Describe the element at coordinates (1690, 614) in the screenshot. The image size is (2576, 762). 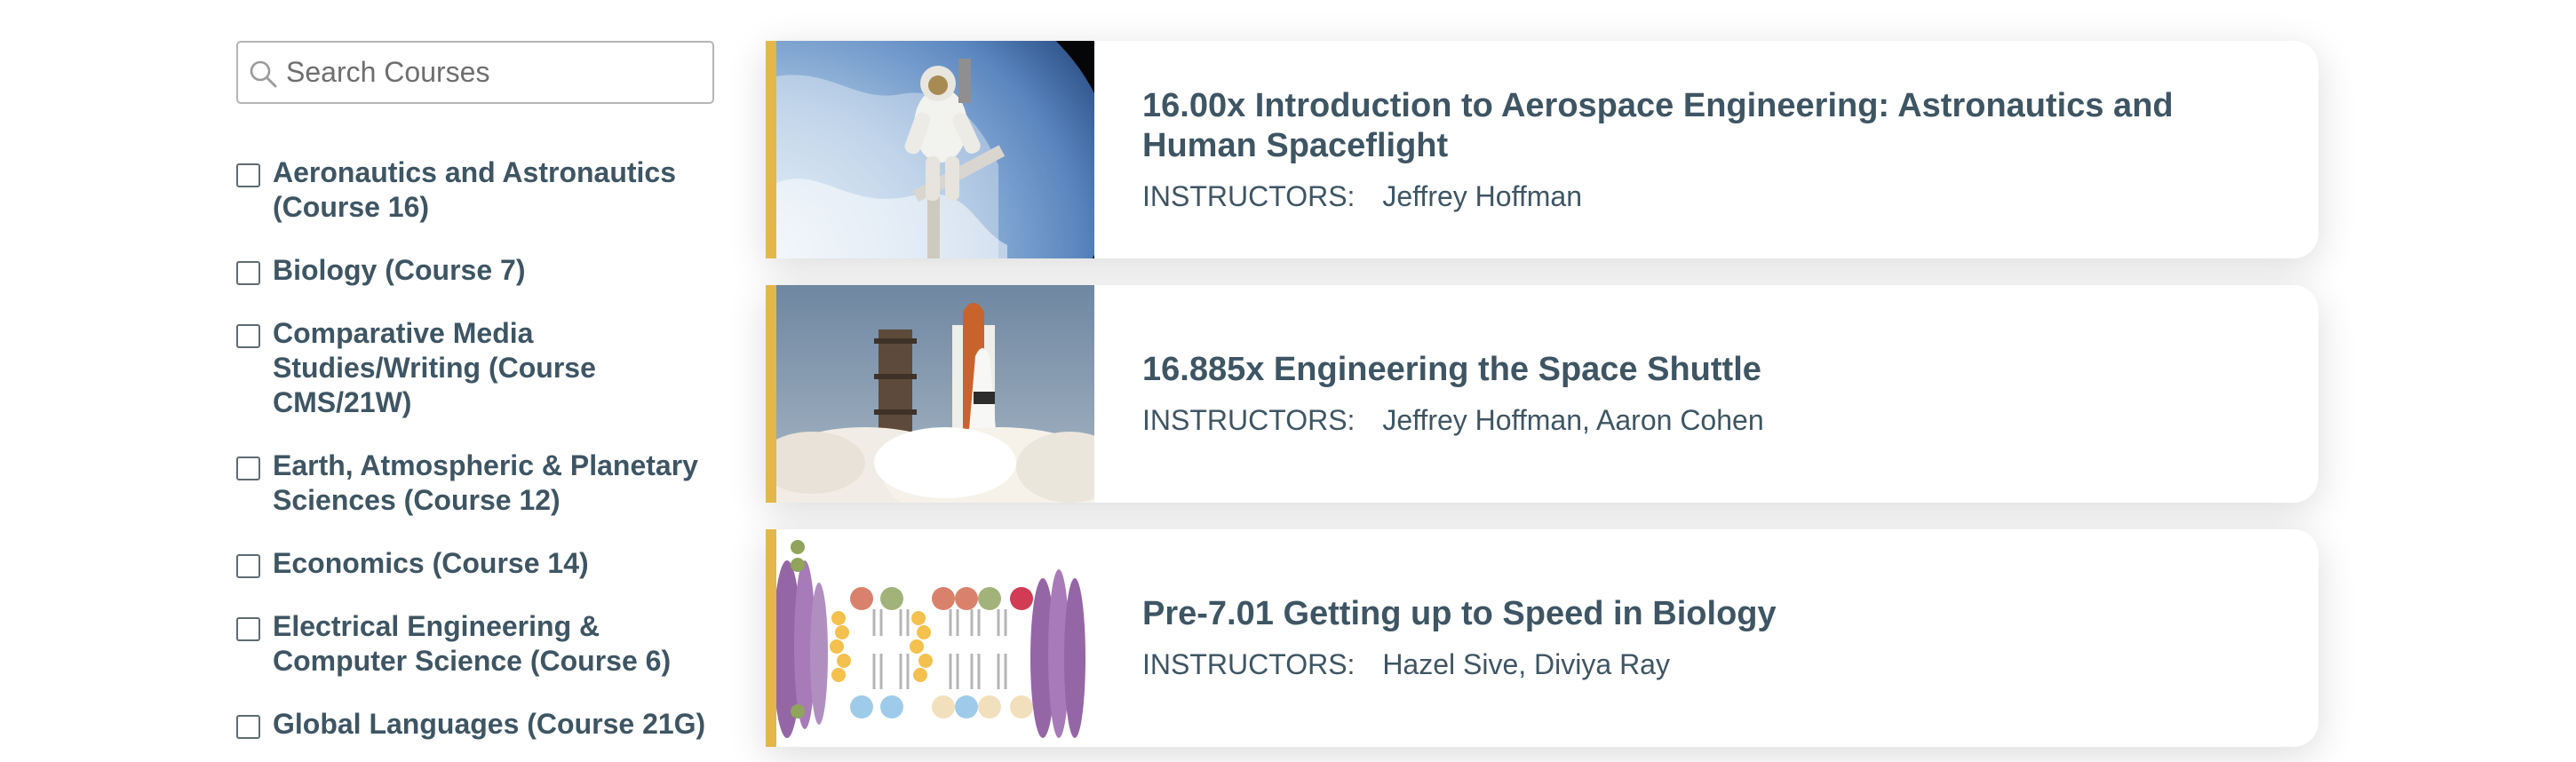
I see `course-title: Pre-7.01 Getting up to Speed in Biology` at that location.